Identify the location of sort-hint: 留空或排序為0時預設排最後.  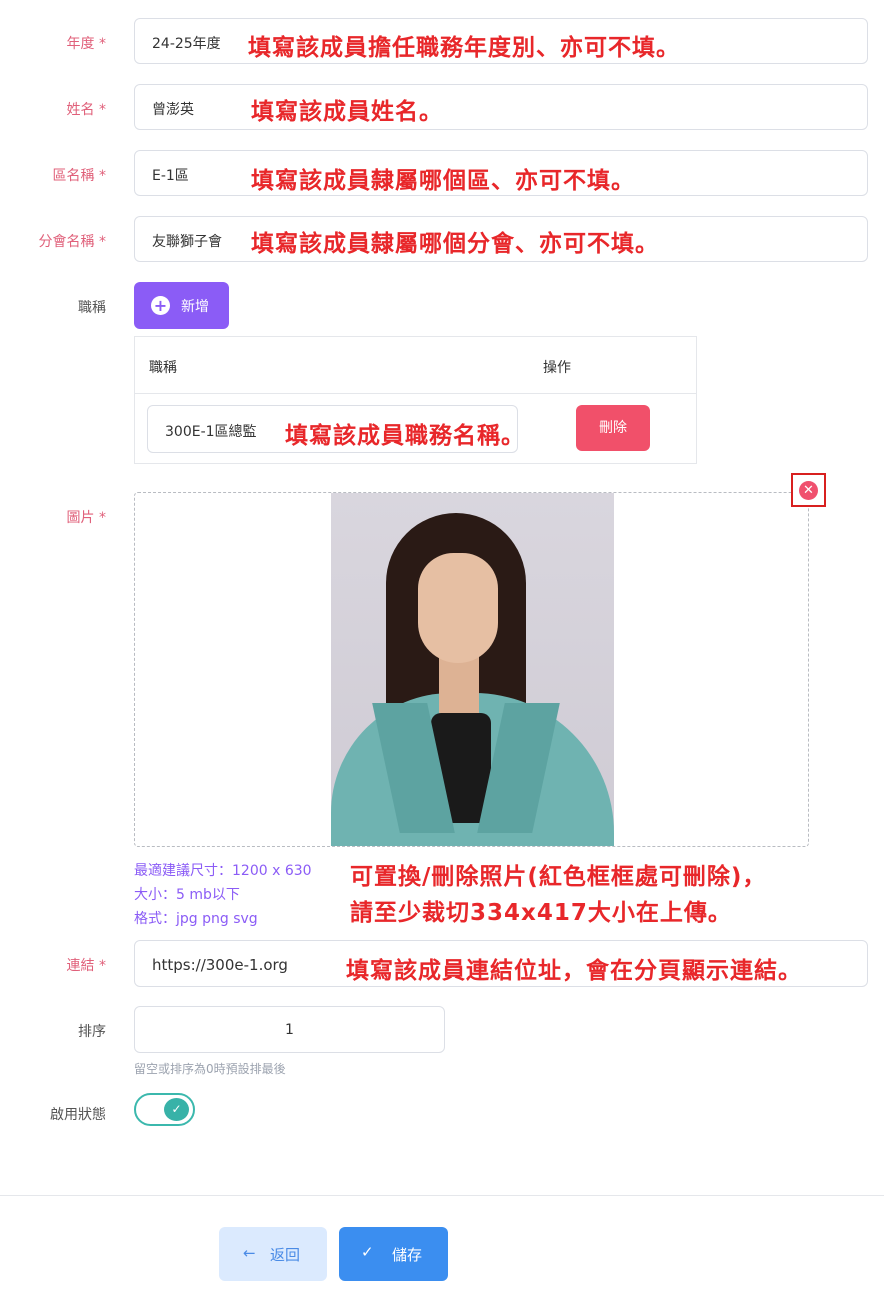
(210, 1069).